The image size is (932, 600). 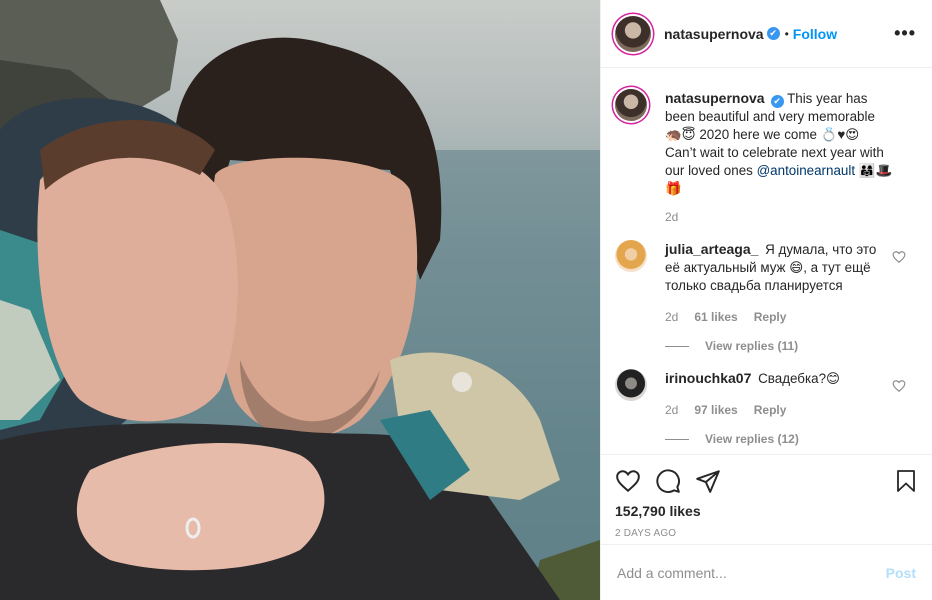 What do you see at coordinates (766, 511) in the screenshot?
I see `likes-count: 152,790 likes` at bounding box center [766, 511].